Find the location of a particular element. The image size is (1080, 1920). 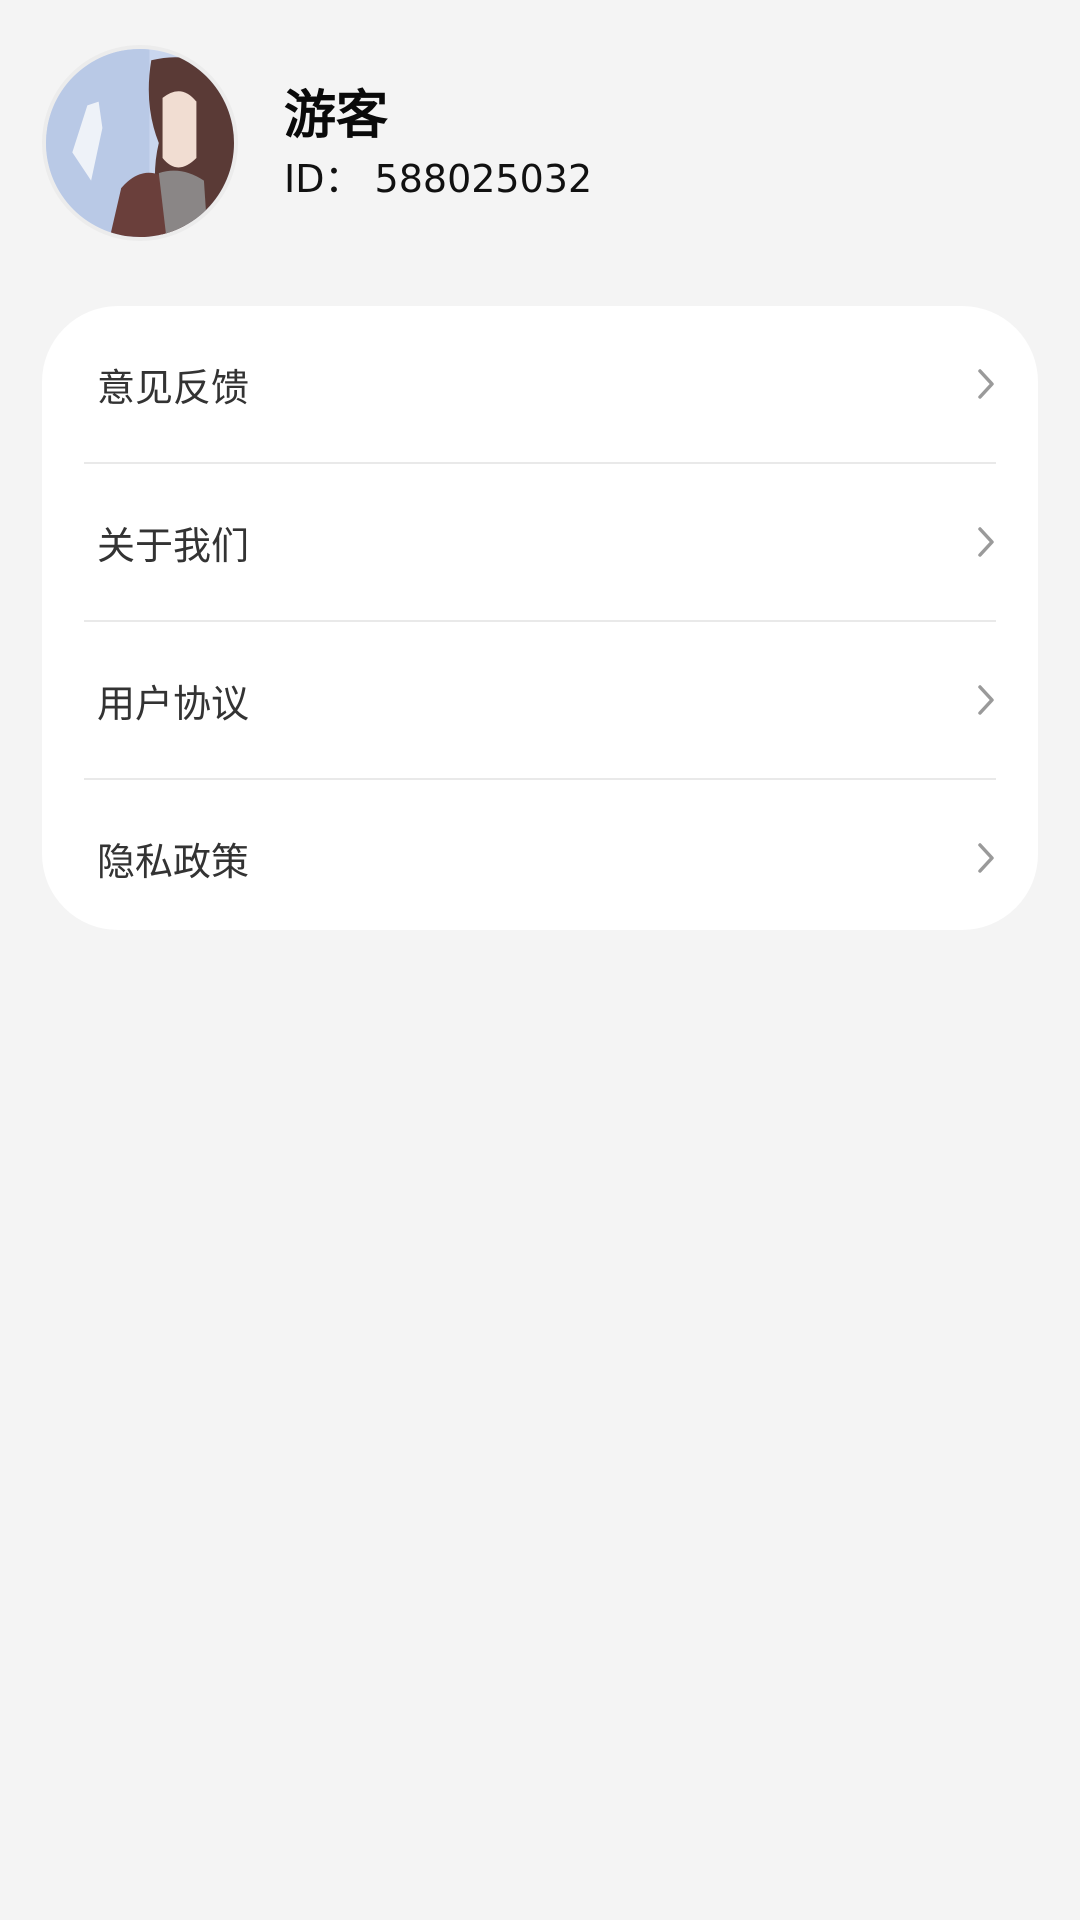

avatar-photo is located at coordinates (140, 143).